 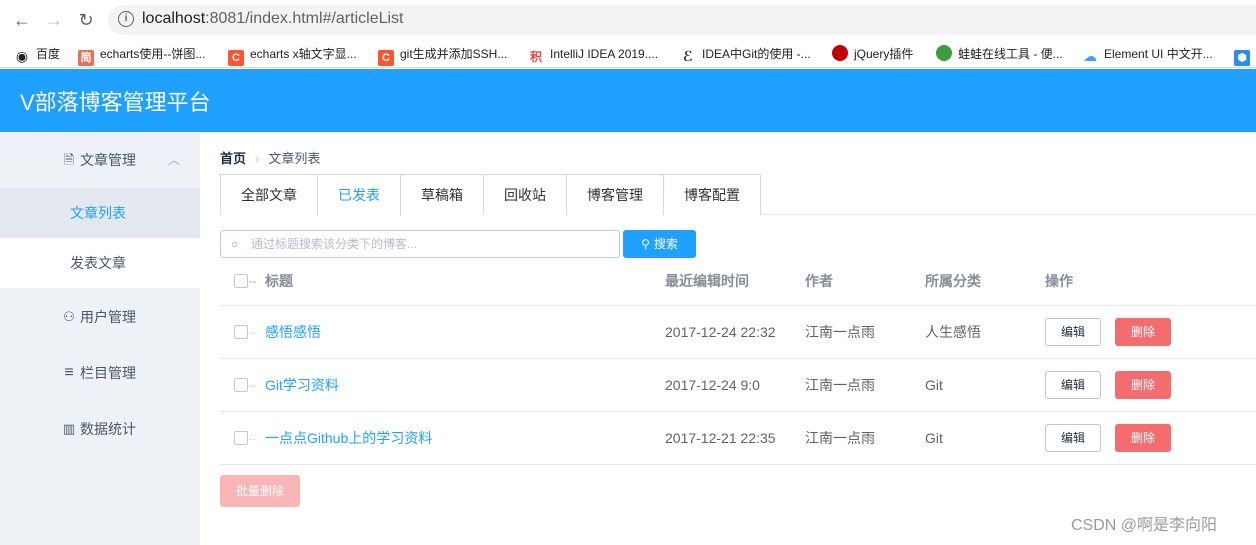 I want to click on sidebar-item-article-list: 文章列表, so click(x=100, y=213).